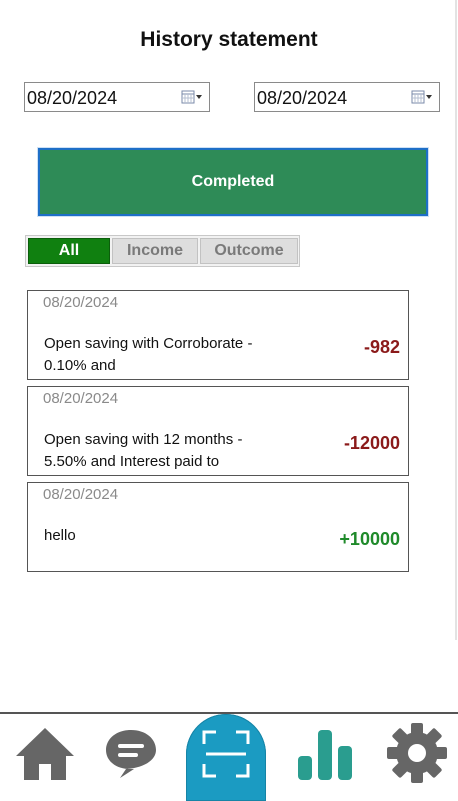  I want to click on tab-outcome: Outcome, so click(249, 251).